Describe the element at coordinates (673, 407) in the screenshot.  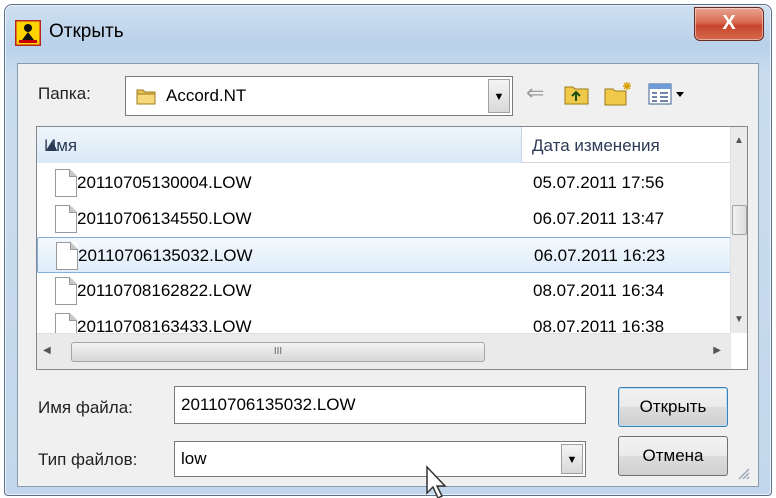
I see `open-button: Открыть` at that location.